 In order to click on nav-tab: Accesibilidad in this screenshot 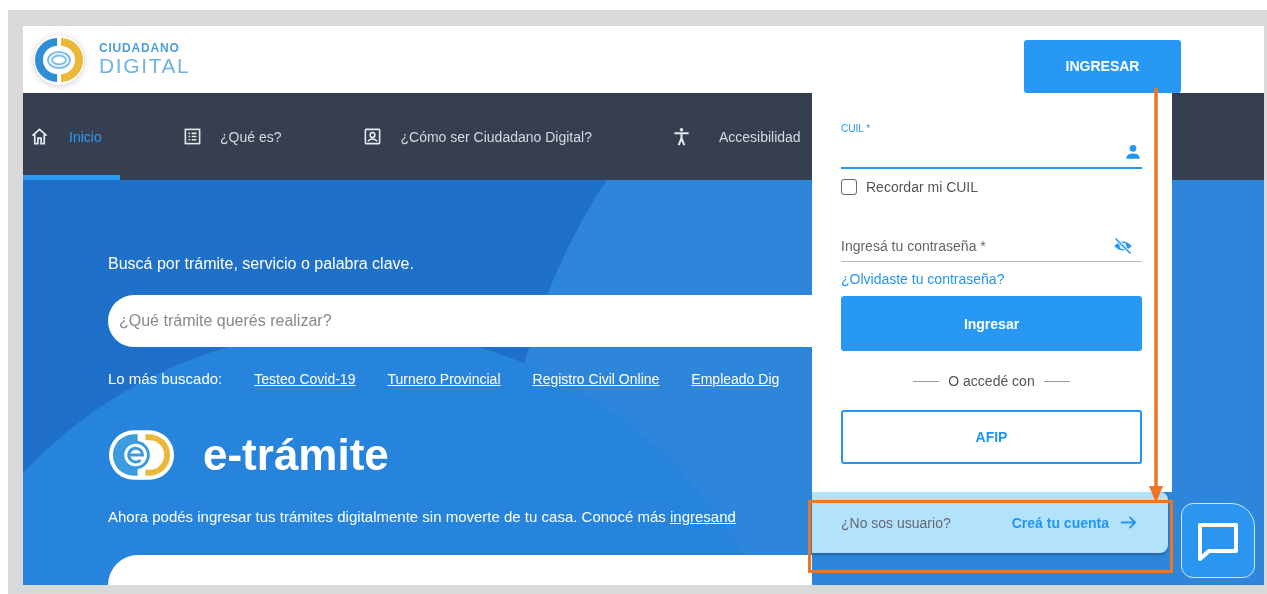, I will do `click(732, 136)`.